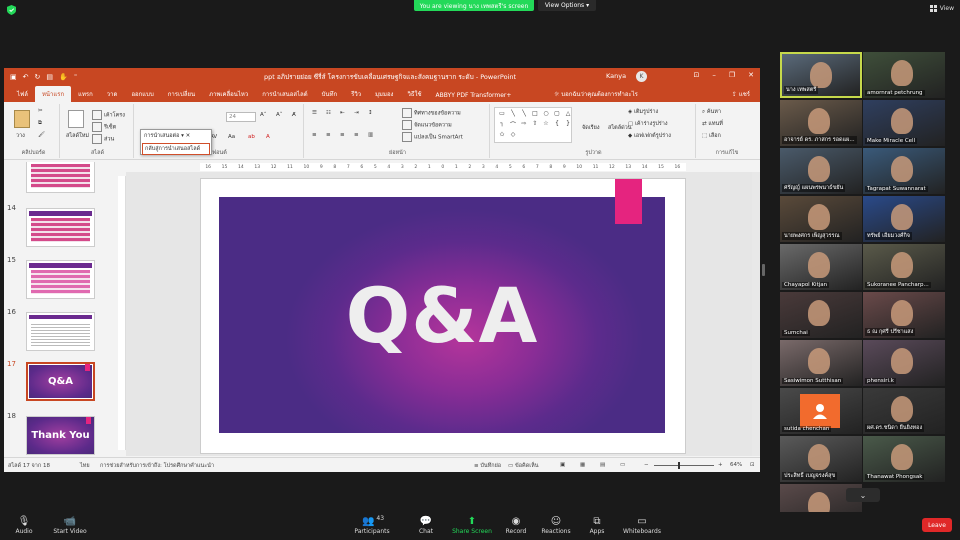  What do you see at coordinates (356, 113) in the screenshot?
I see `increase-indent-icon: ⇥` at bounding box center [356, 113].